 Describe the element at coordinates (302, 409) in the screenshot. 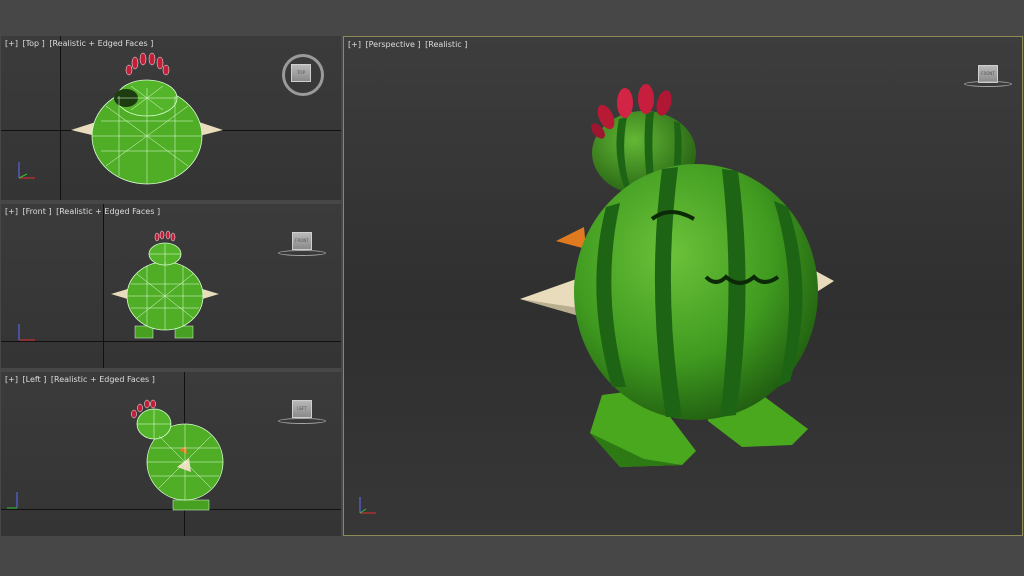

I see `viewcube: LEFT` at that location.